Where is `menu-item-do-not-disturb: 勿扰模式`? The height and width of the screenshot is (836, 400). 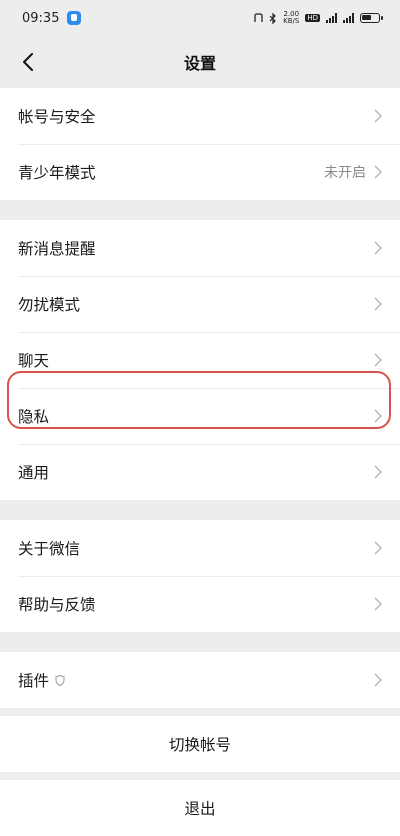 menu-item-do-not-disturb: 勿扰模式 is located at coordinates (200, 304).